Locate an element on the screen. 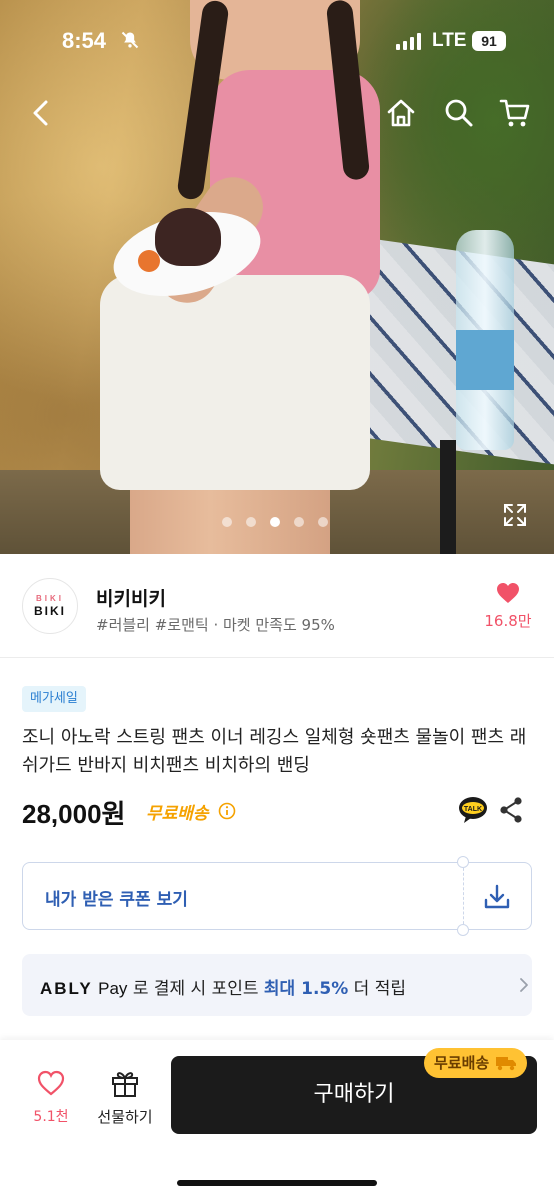 This screenshot has width=554, height=1200. page-dot-active is located at coordinates (275, 522).